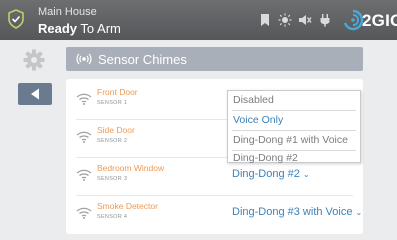 The width and height of the screenshot is (397, 240). Describe the element at coordinates (112, 179) in the screenshot. I see `sensor-number: SENSOR 3` at that location.